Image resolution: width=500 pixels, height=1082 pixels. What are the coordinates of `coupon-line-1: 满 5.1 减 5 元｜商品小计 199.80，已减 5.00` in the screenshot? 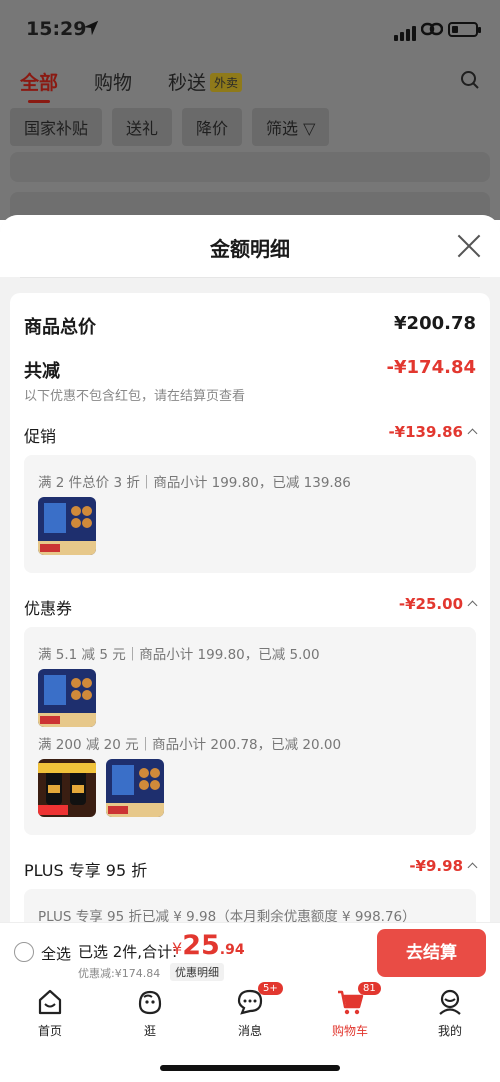 It's located at (179, 655).